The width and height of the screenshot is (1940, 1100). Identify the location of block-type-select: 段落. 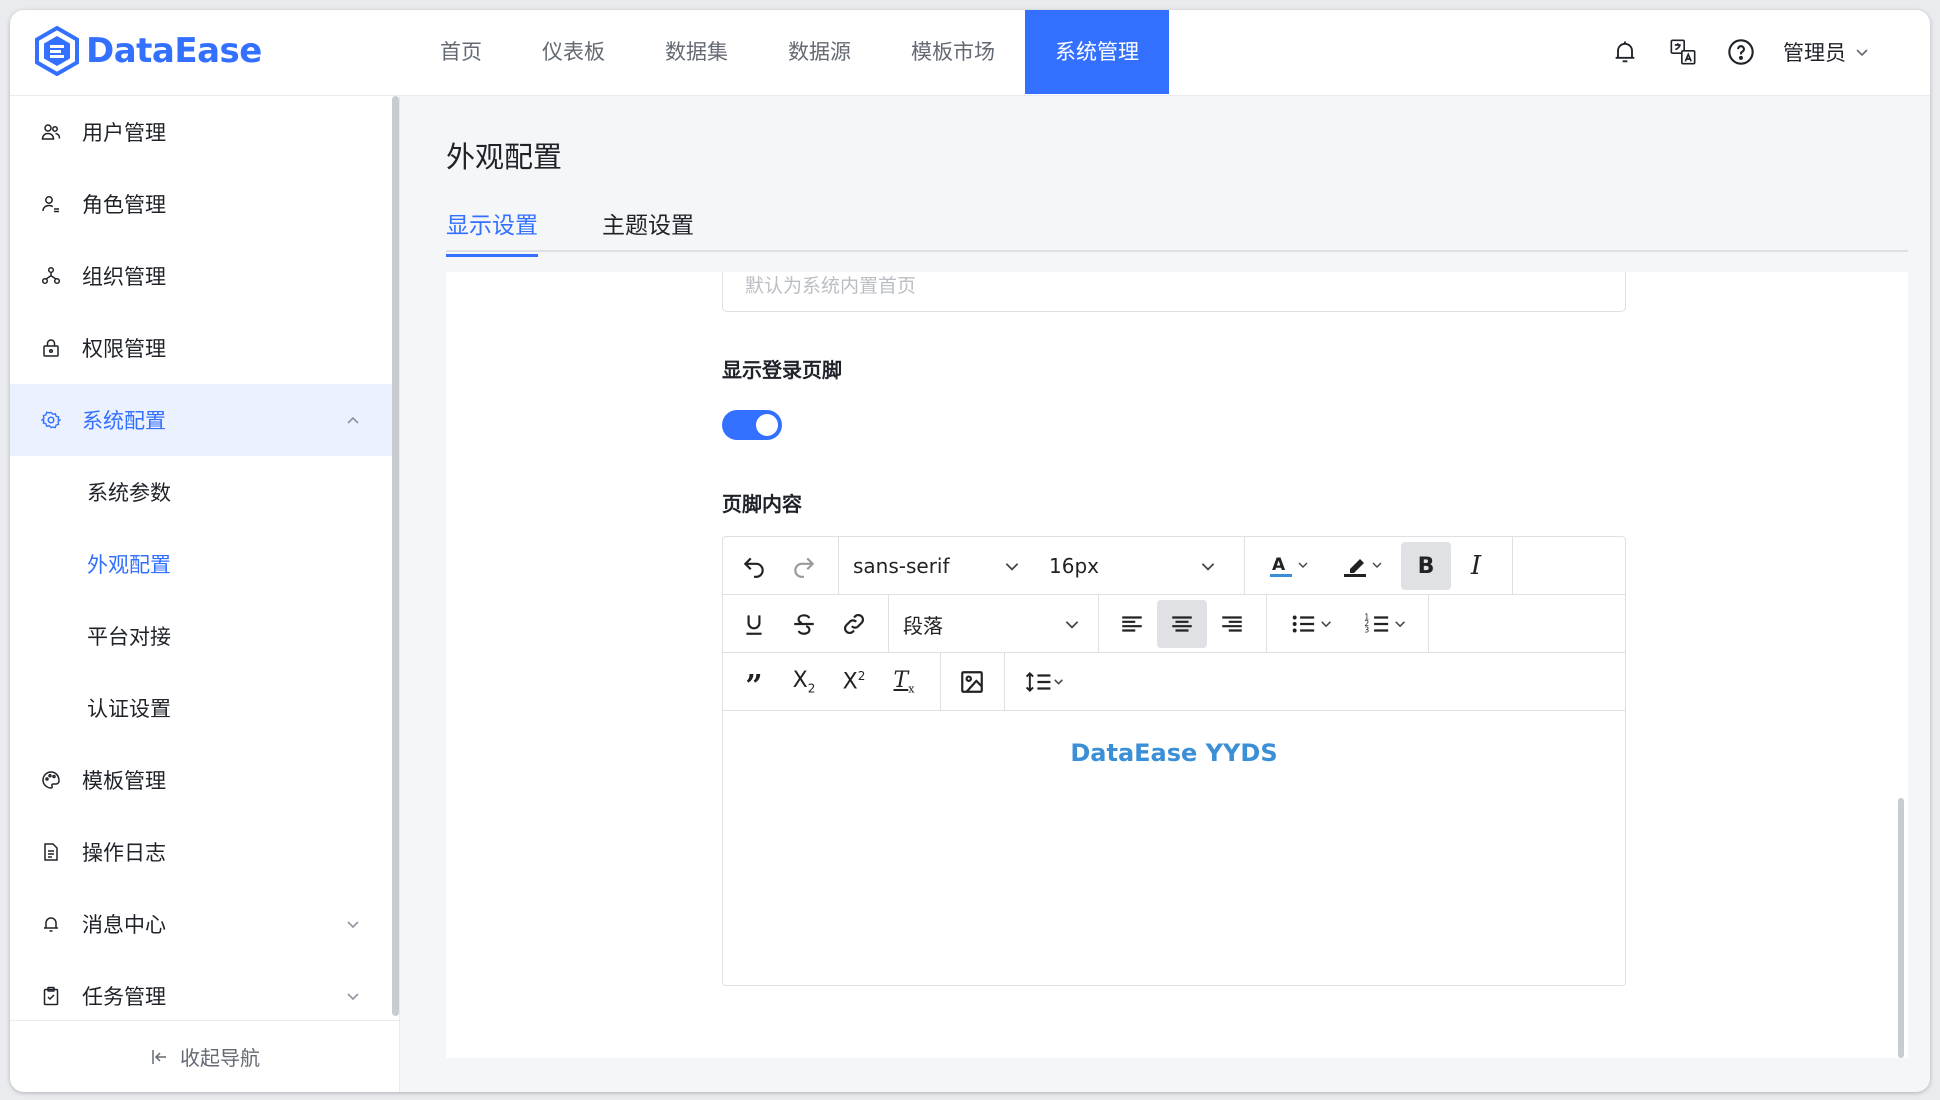
(992, 624).